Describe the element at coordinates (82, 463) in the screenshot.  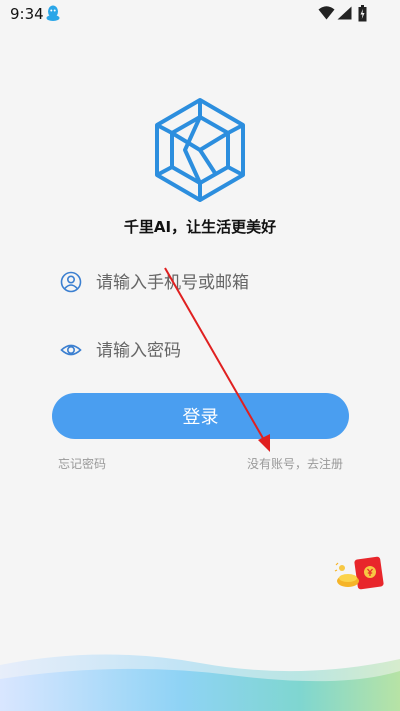
I see `forgot-password-link: 忘记密码` at that location.